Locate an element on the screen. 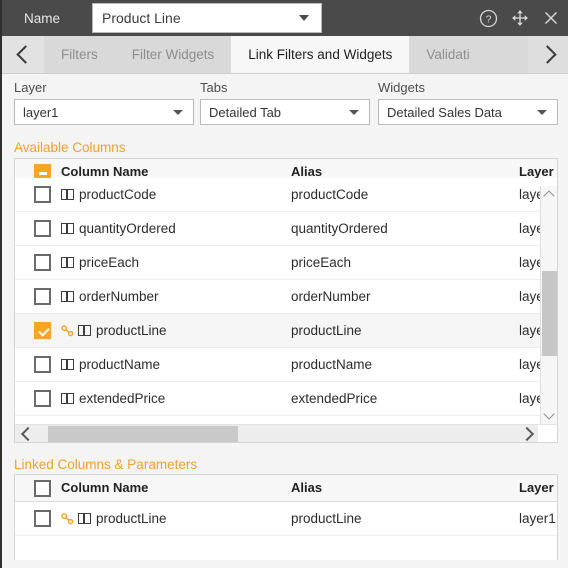 Image resolution: width=568 pixels, height=568 pixels. chevron-left-icon is located at coordinates (25, 54).